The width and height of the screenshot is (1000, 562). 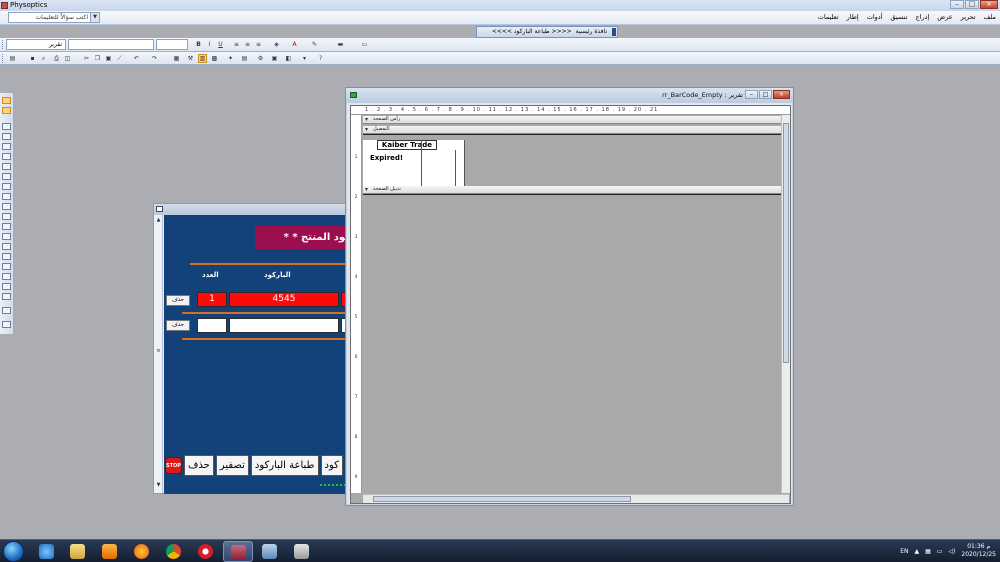 What do you see at coordinates (230, 58) in the screenshot?
I see `code-icon: ✦` at bounding box center [230, 58].